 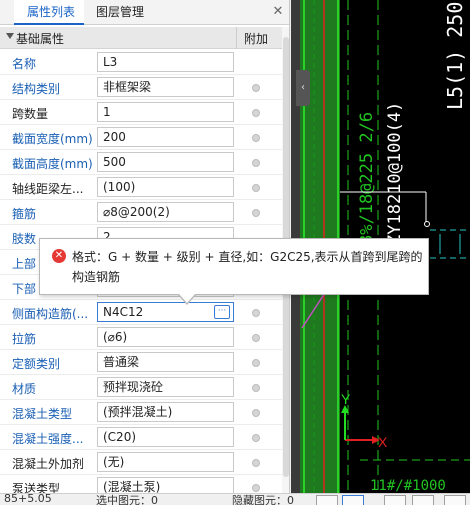 I want to click on property-value-text: 非框架梁, so click(x=127, y=87).